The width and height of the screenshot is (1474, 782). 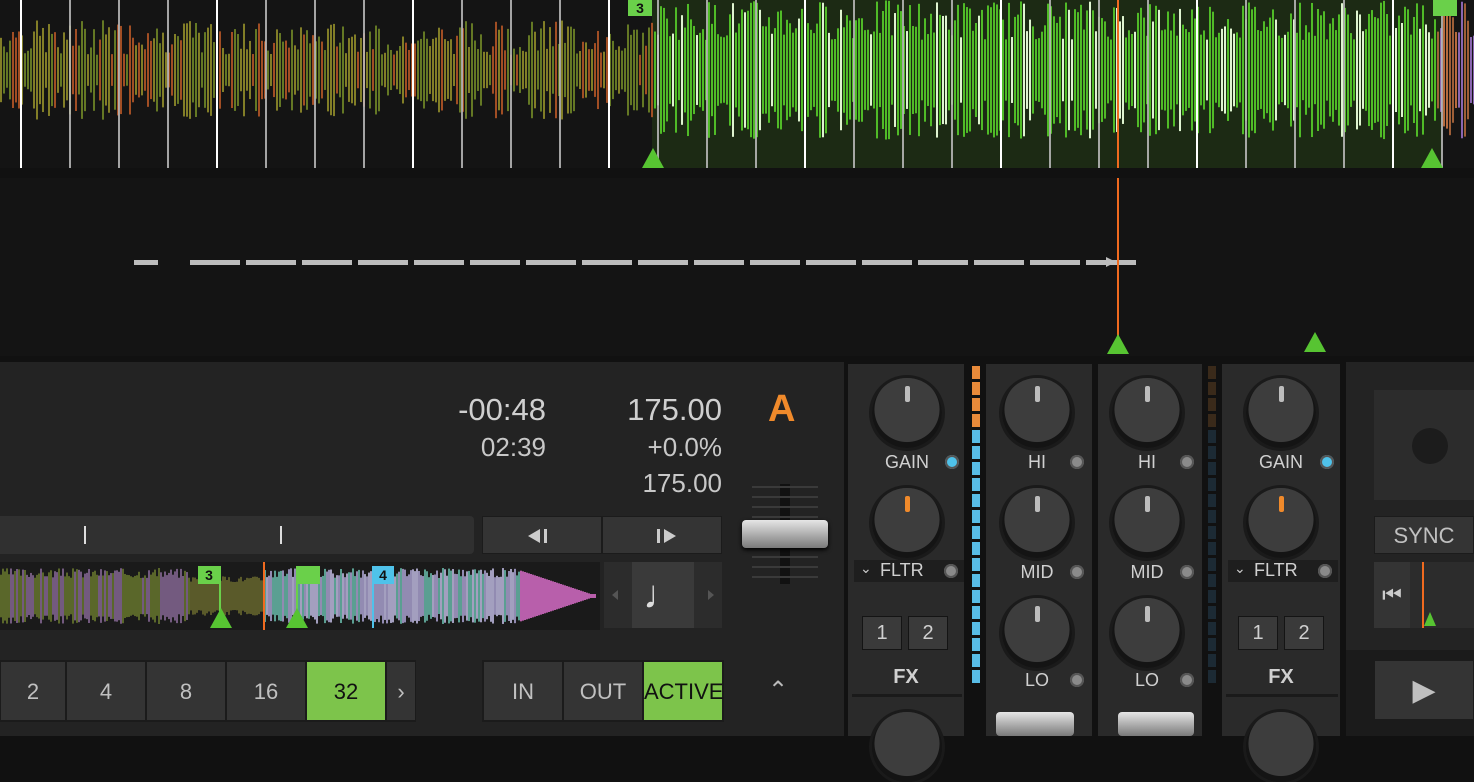 What do you see at coordinates (1304, 633) in the screenshot?
I see `fx-unit-2-right: 2` at bounding box center [1304, 633].